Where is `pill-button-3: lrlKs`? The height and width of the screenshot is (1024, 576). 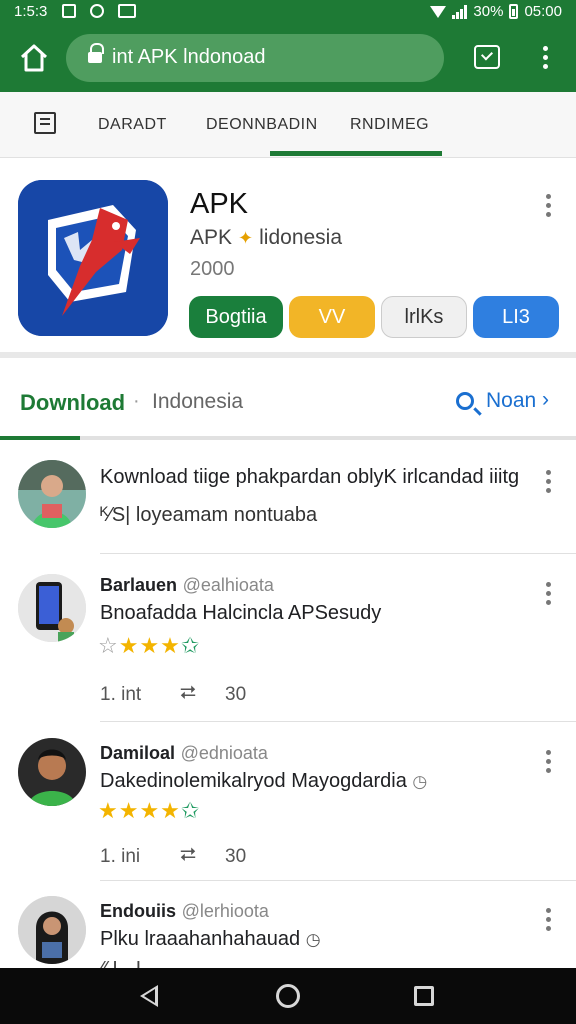 pill-button-3: lrlKs is located at coordinates (424, 317).